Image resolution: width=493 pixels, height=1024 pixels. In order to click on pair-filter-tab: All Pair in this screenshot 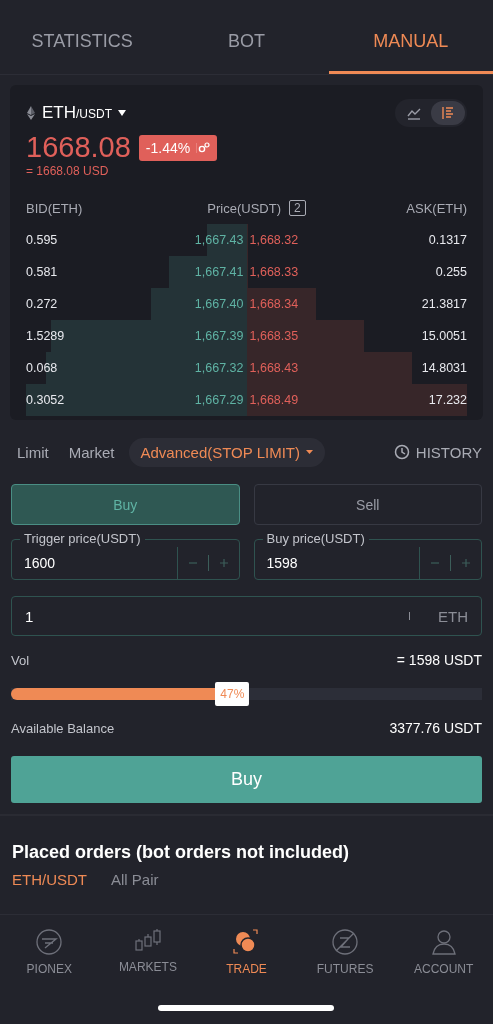, I will do `click(135, 879)`.